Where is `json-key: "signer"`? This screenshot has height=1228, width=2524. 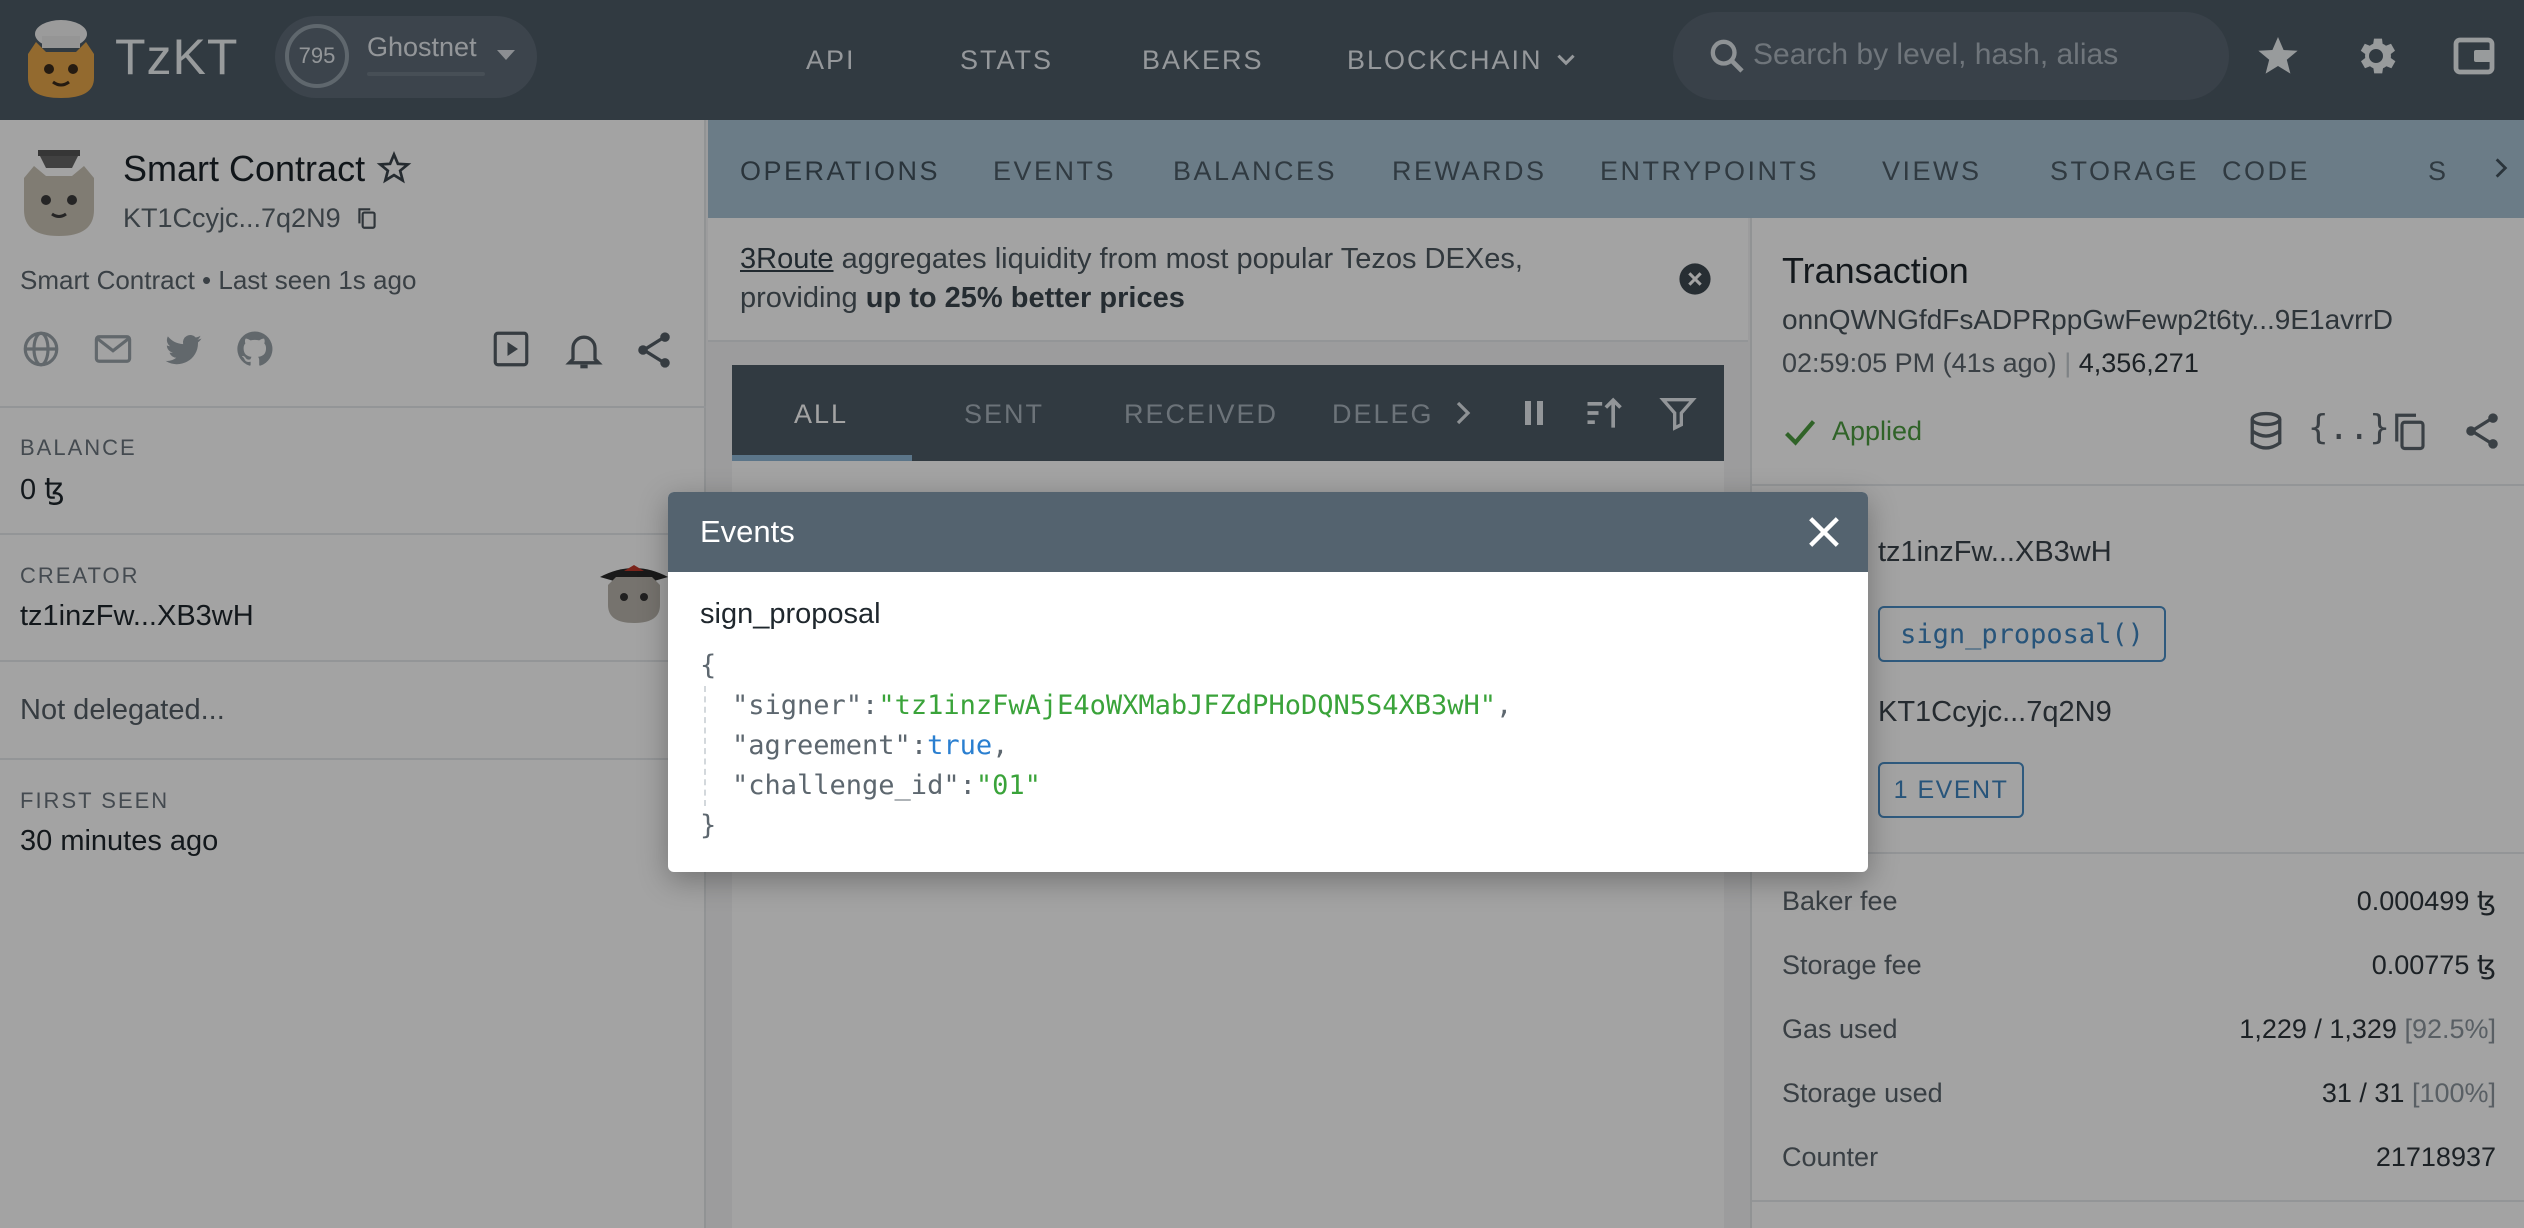 json-key: "signer" is located at coordinates (797, 705).